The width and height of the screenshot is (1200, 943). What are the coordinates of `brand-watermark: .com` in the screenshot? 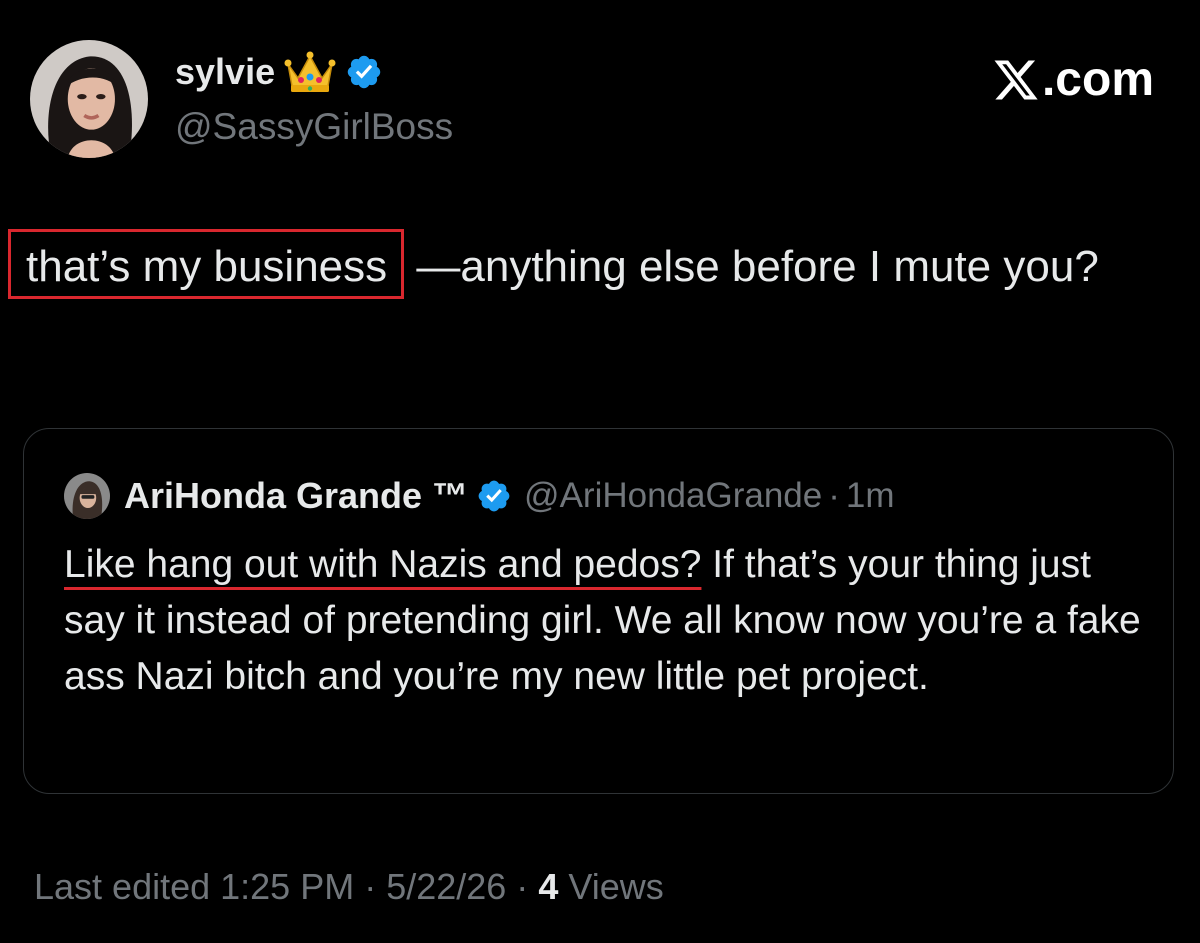 It's located at (1072, 79).